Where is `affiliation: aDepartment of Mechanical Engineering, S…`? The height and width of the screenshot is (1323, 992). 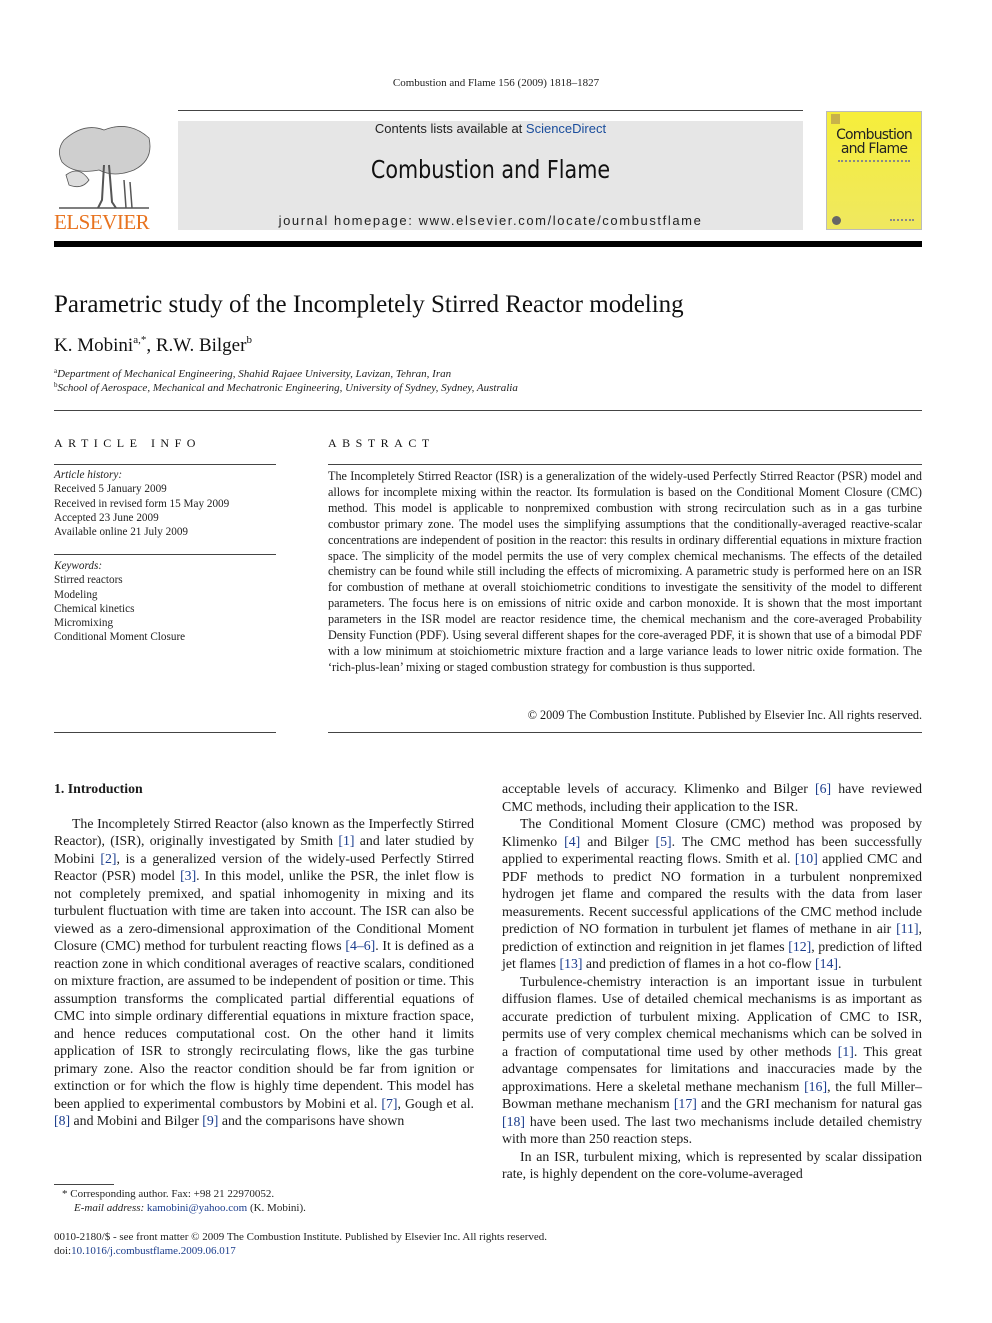 affiliation: aDepartment of Mechanical Engineering, S… is located at coordinates (252, 373).